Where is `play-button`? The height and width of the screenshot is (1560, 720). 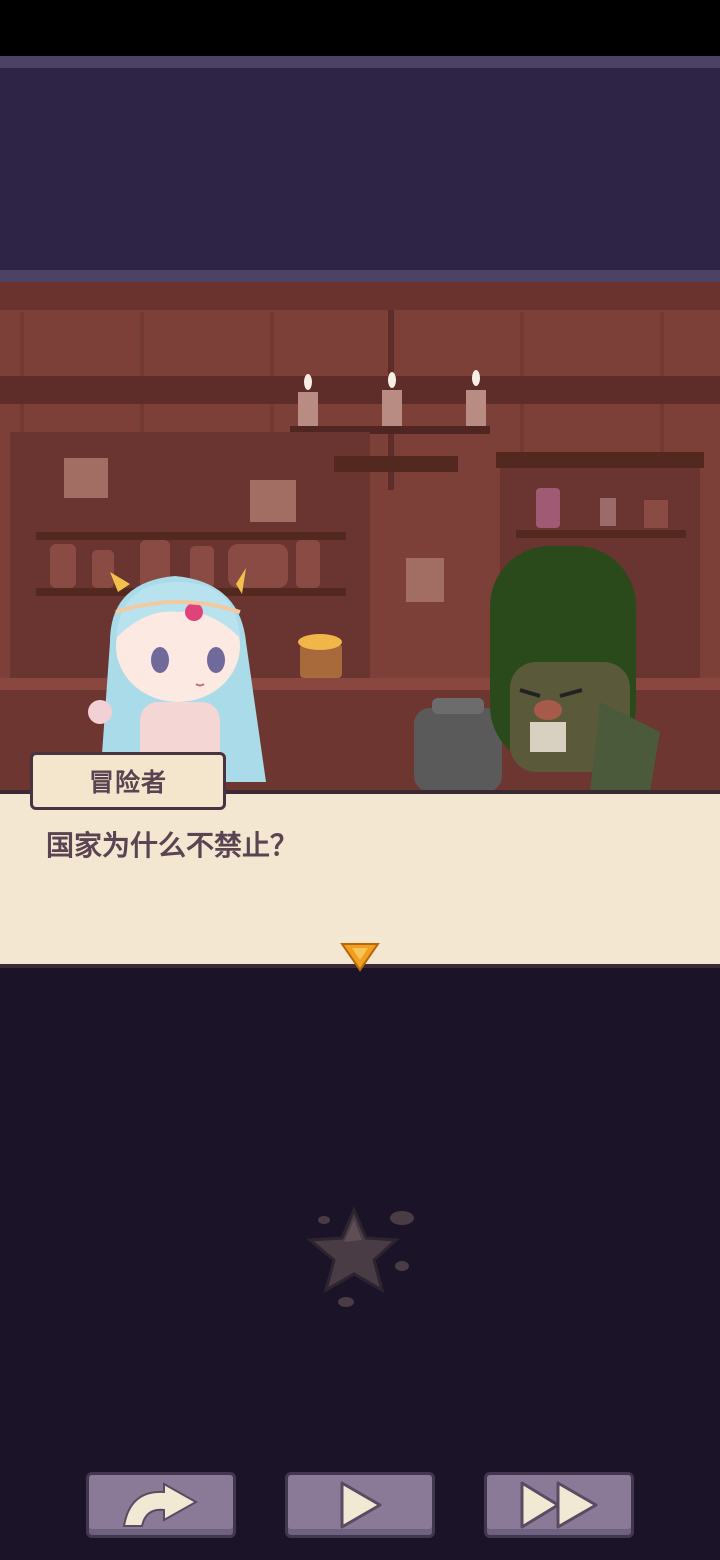
play-button is located at coordinates (360, 1505).